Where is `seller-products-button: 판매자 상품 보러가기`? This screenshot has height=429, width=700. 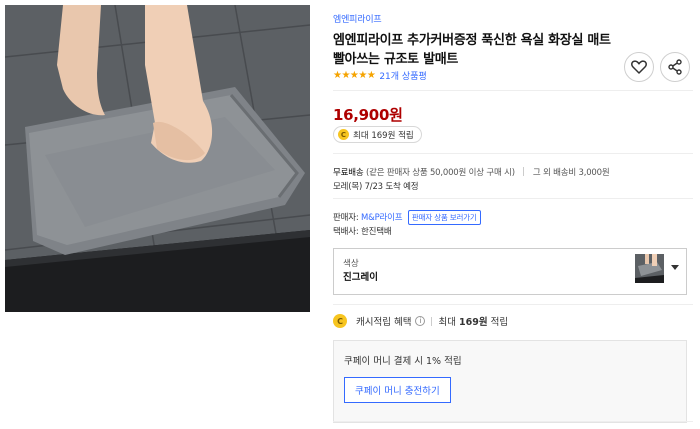
seller-products-button: 판매자 상품 보러가기 is located at coordinates (444, 217).